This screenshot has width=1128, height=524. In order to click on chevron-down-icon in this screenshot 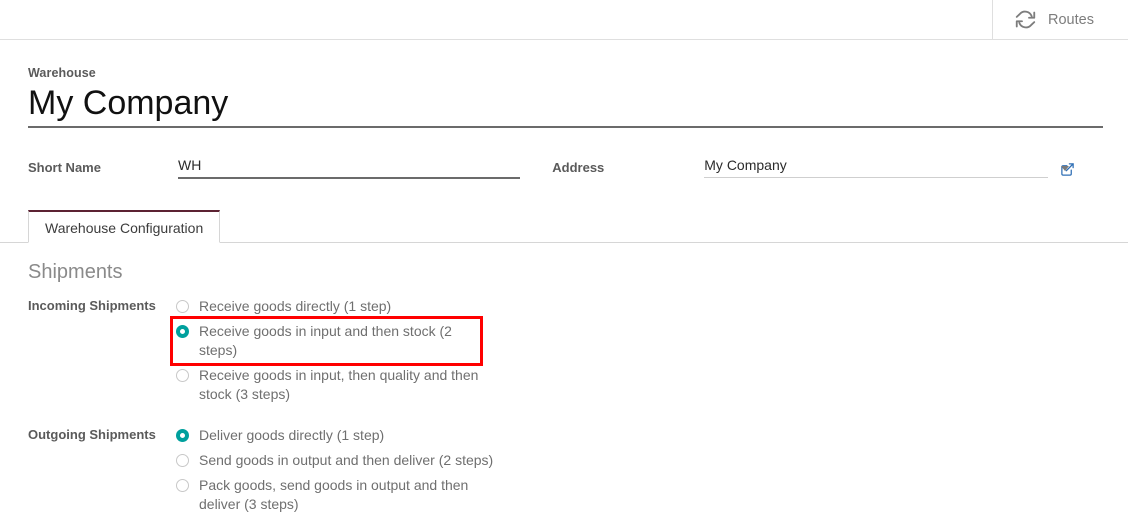, I will do `click(1065, 168)`.